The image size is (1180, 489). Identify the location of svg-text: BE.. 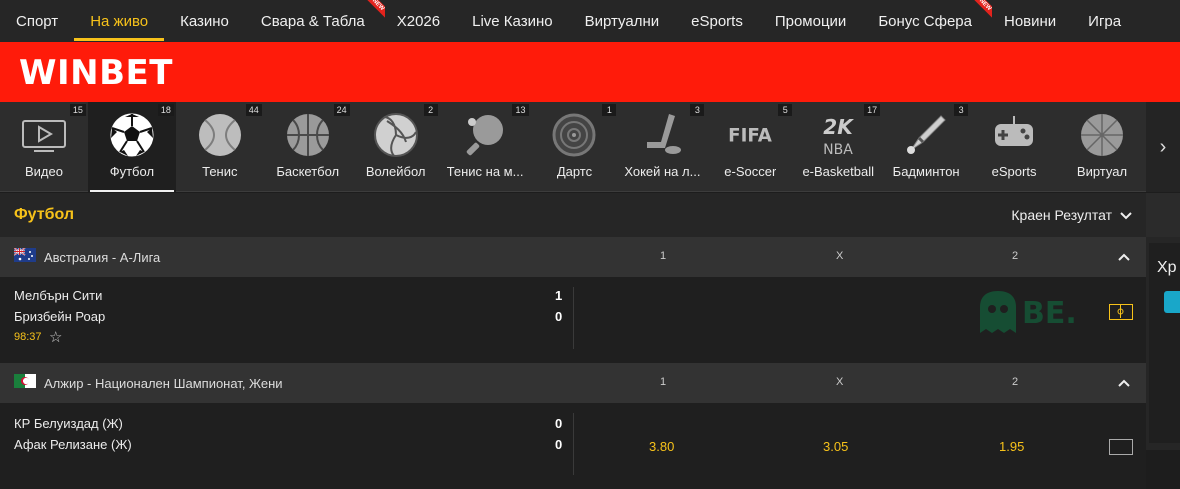
(1049, 313).